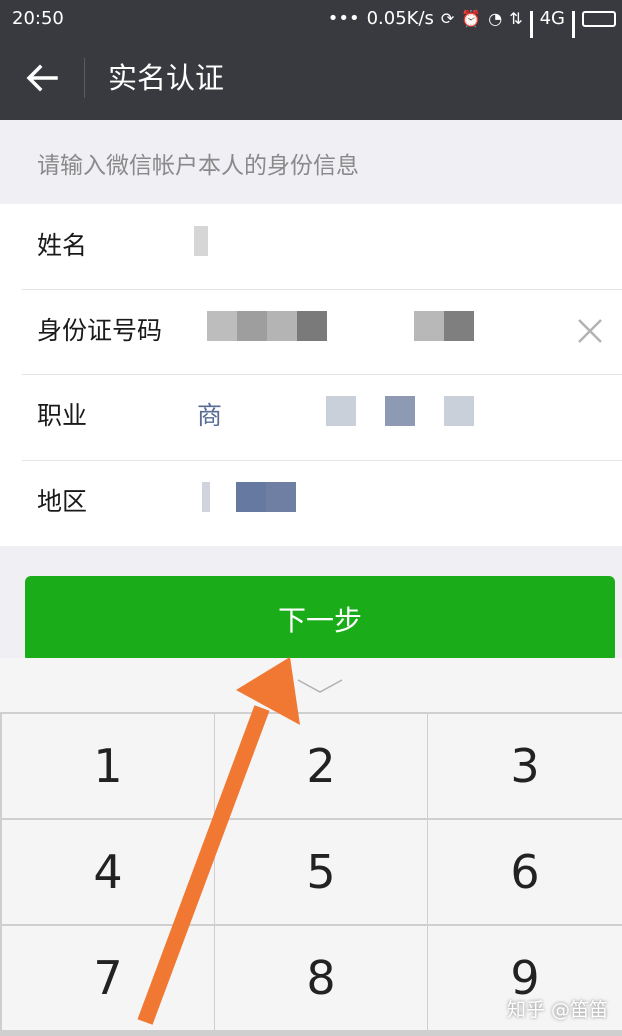  What do you see at coordinates (343, 18) in the screenshot?
I see `more-icon: •••` at bounding box center [343, 18].